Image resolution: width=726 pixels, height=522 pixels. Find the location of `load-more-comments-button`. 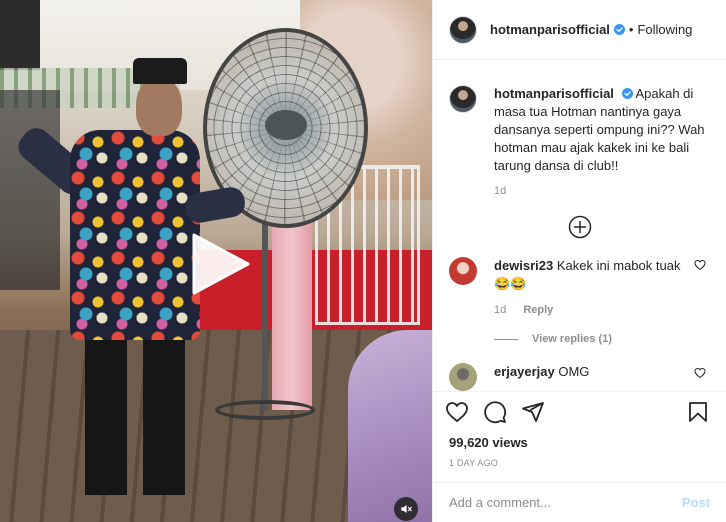

load-more-comments-button is located at coordinates (579, 227).